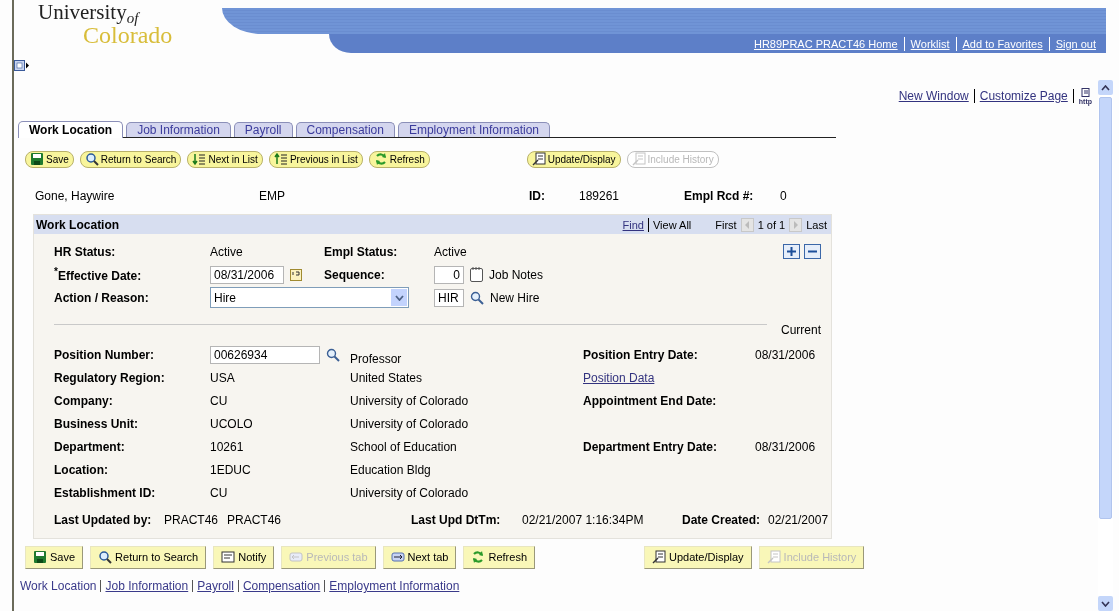 This screenshot has height=611, width=1119. I want to click on id-label: ID:, so click(537, 196).